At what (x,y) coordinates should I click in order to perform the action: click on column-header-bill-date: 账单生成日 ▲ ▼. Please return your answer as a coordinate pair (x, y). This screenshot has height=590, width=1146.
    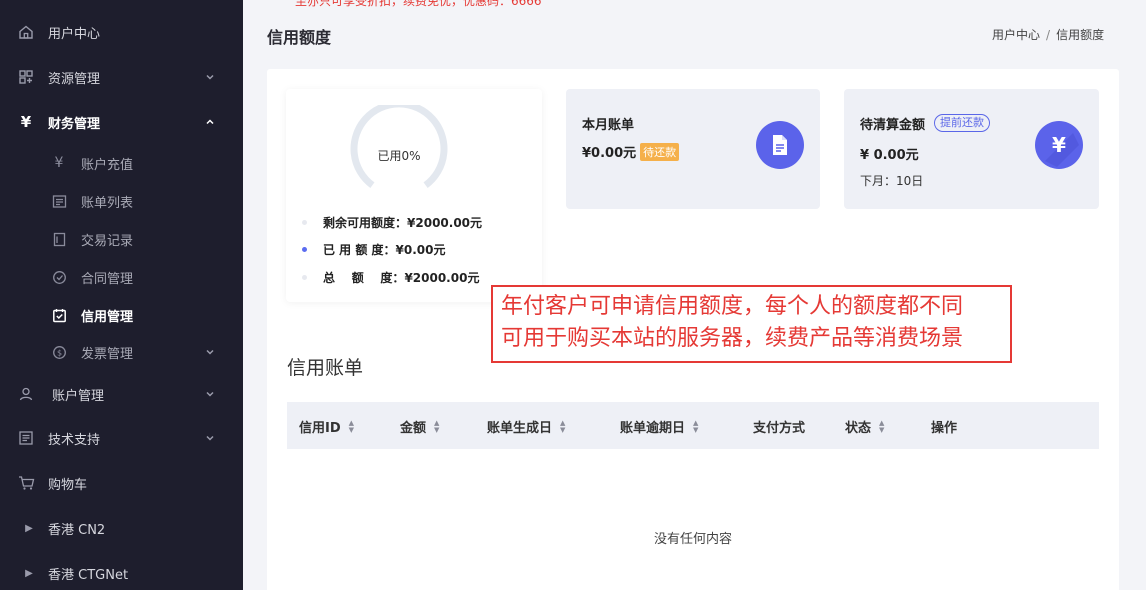
    Looking at the image, I should click on (526, 426).